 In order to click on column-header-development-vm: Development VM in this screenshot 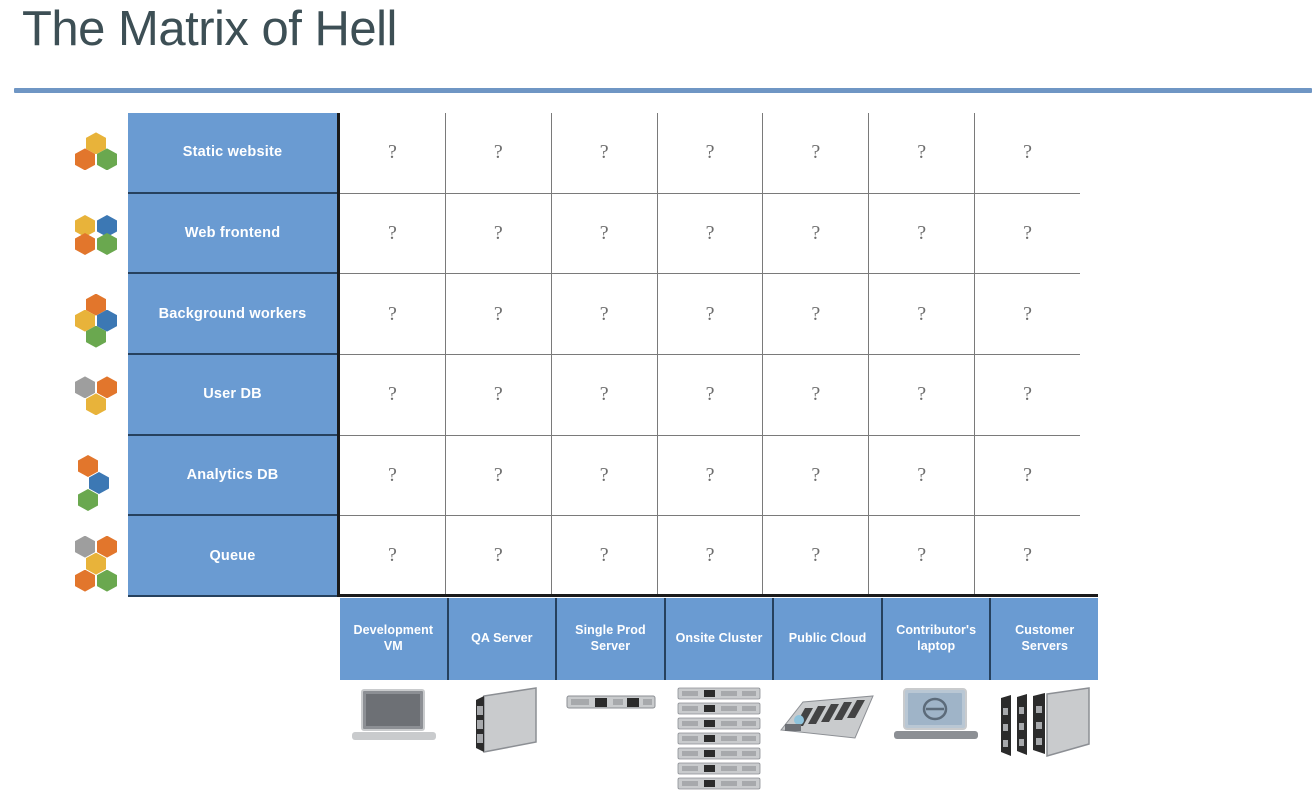, I will do `click(394, 639)`.